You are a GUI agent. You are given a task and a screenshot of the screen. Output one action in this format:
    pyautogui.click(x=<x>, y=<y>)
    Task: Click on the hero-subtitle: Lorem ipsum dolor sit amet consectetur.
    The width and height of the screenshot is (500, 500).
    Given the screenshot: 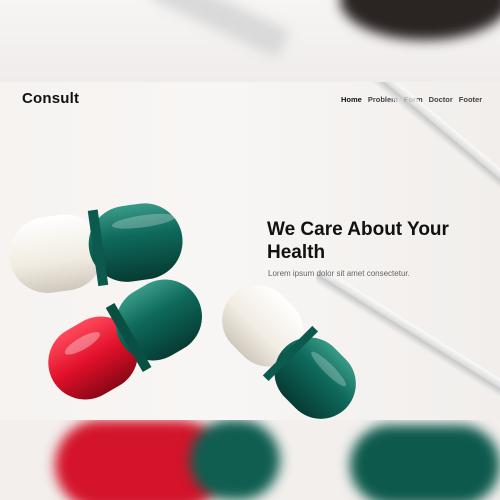 What is the action you would take?
    pyautogui.click(x=339, y=273)
    